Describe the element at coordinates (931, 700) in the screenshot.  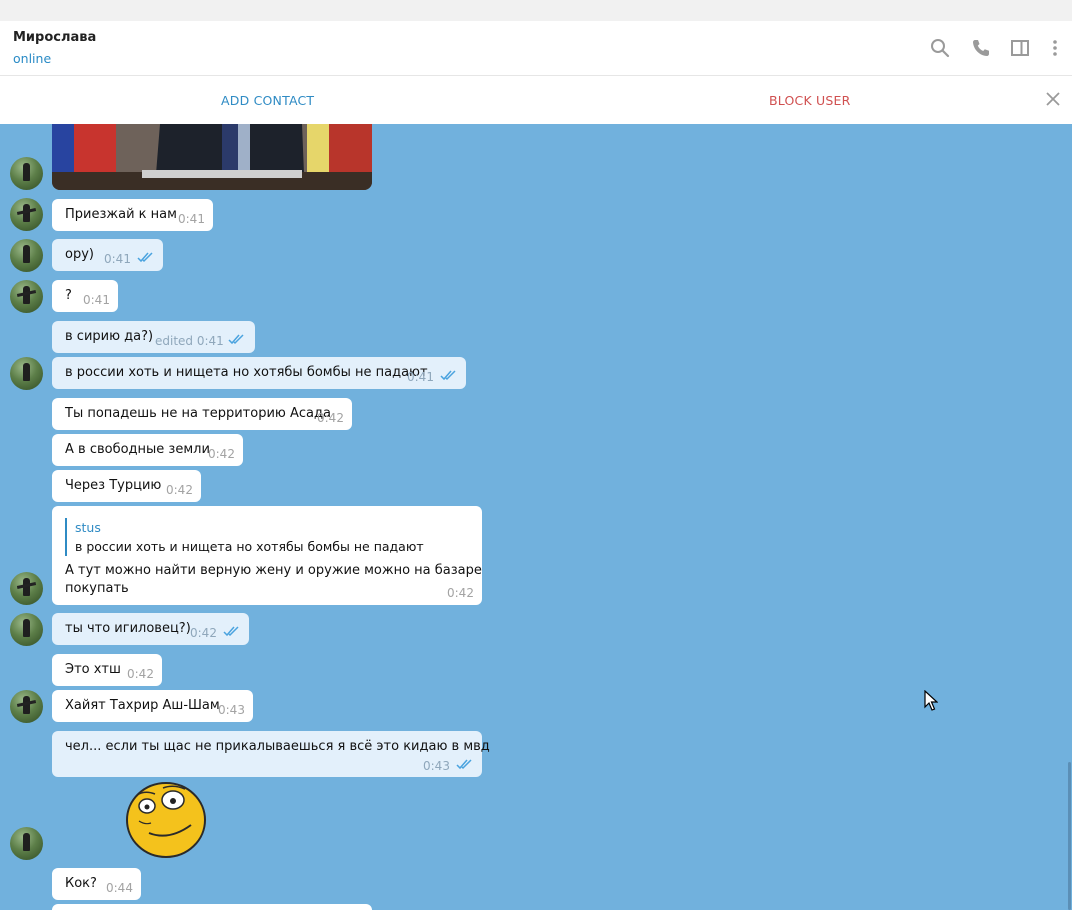
I see `mouse-cursor-icon` at that location.